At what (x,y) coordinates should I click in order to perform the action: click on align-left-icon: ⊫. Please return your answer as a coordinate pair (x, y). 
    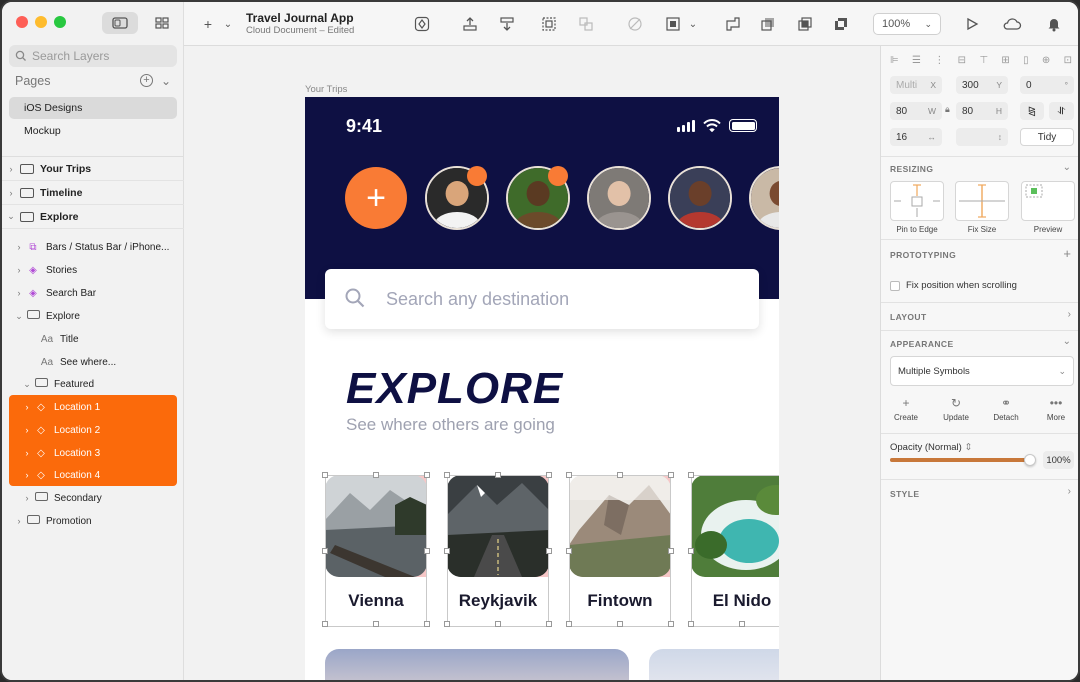
    Looking at the image, I should click on (894, 60).